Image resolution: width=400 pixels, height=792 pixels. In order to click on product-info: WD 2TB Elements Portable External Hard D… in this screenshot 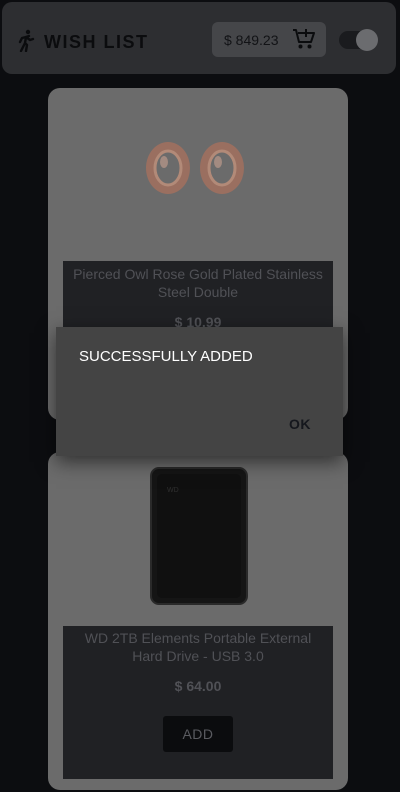, I will do `click(198, 702)`.